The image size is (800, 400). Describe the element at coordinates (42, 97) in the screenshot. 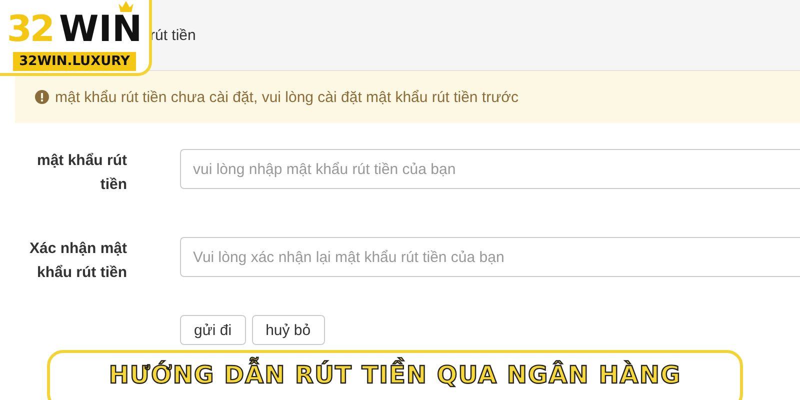

I see `exclamation-icon` at that location.